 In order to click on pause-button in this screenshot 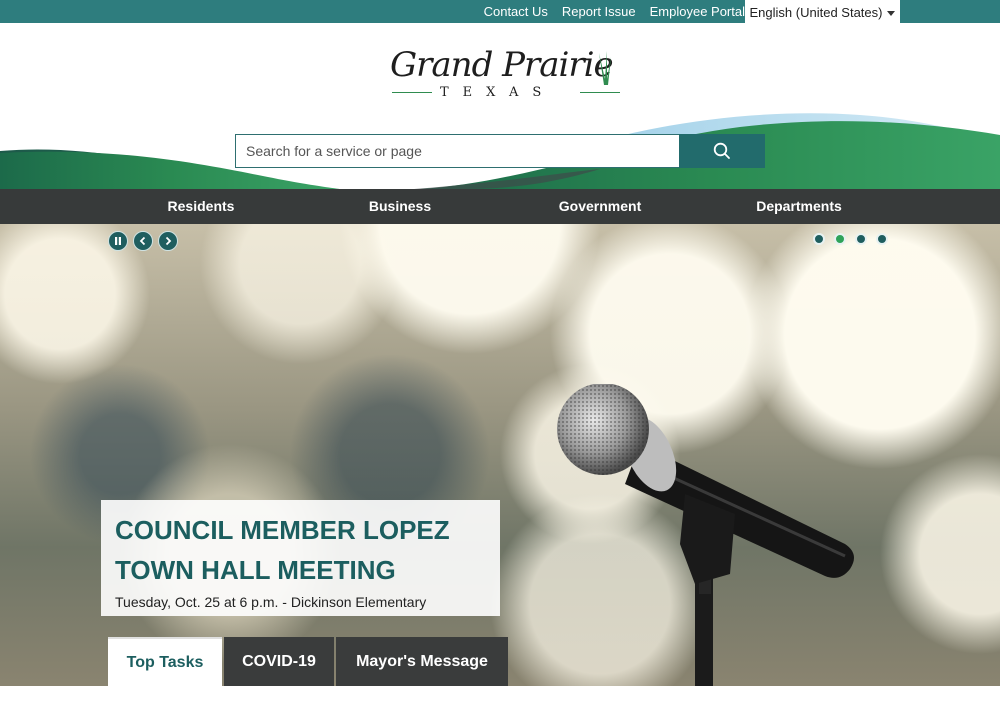, I will do `click(118, 241)`.